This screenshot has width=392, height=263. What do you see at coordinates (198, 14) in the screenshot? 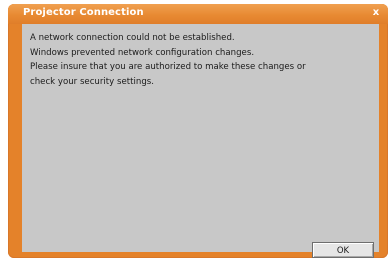
I see `title-bar: Projector Connection x` at bounding box center [198, 14].